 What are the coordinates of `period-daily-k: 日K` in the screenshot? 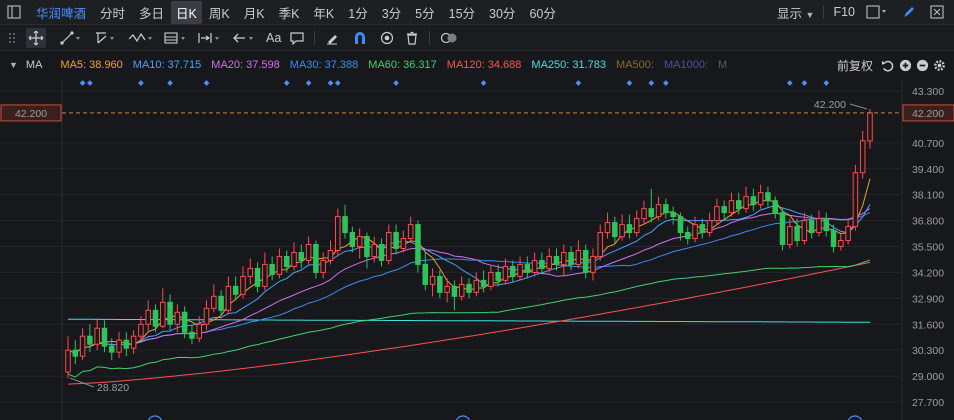 It's located at (186, 12).